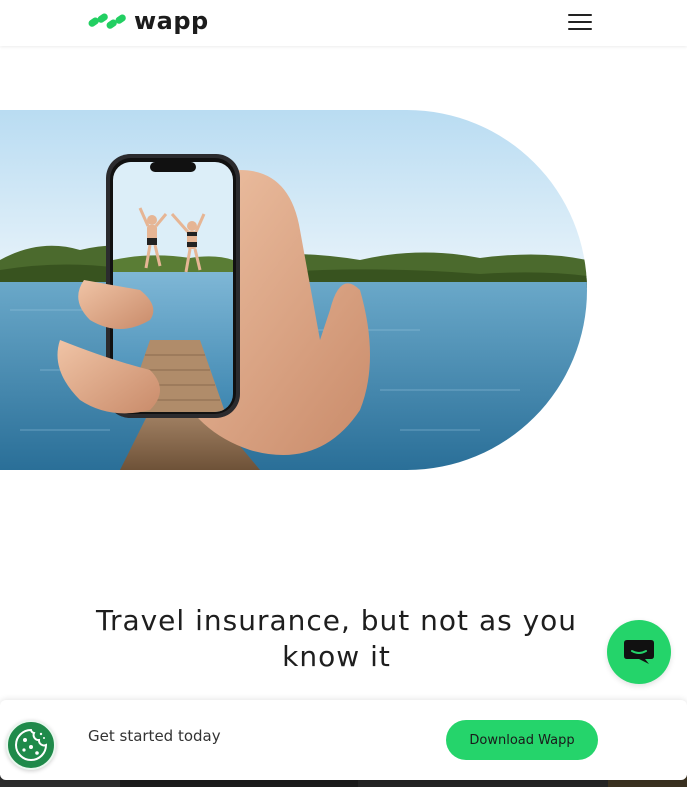  Describe the element at coordinates (336, 620) in the screenshot. I see `headline-line-1: Travel insurance, but not as you` at that location.